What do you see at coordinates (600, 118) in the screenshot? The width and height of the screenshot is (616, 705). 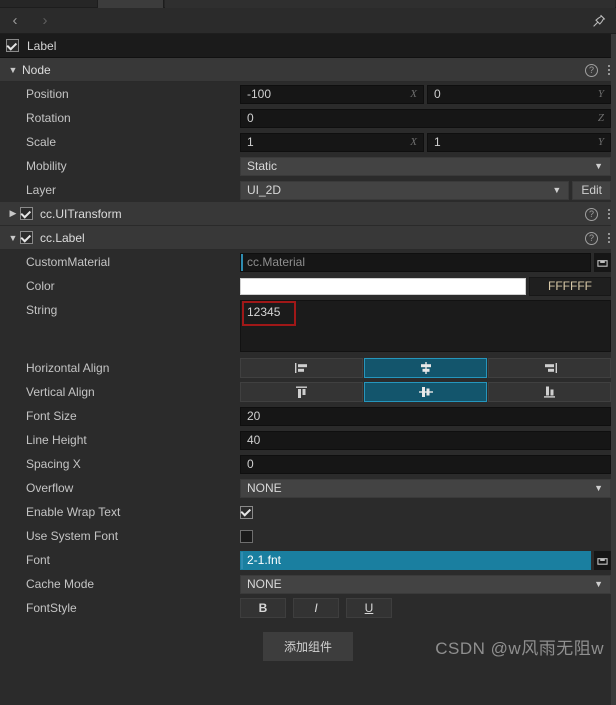 I see `axis-z-label: Z` at bounding box center [600, 118].